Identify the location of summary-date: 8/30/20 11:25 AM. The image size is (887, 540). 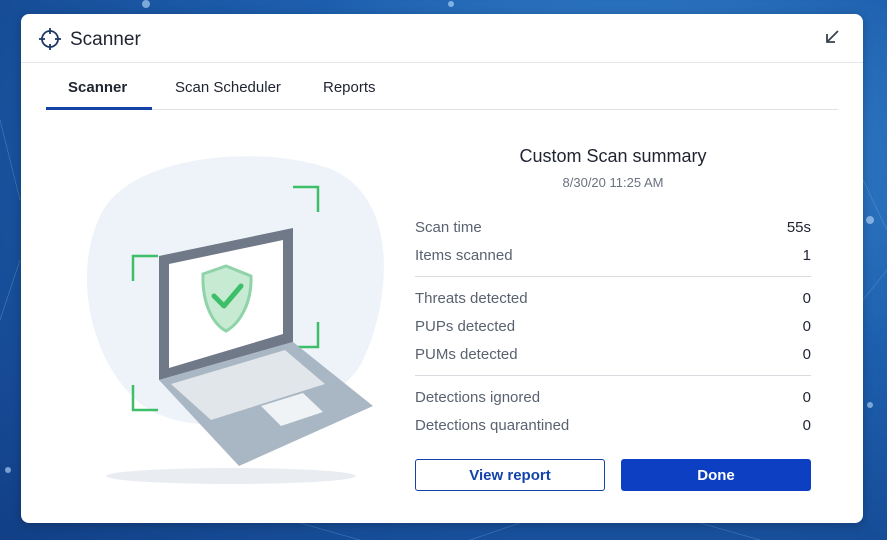
(613, 182).